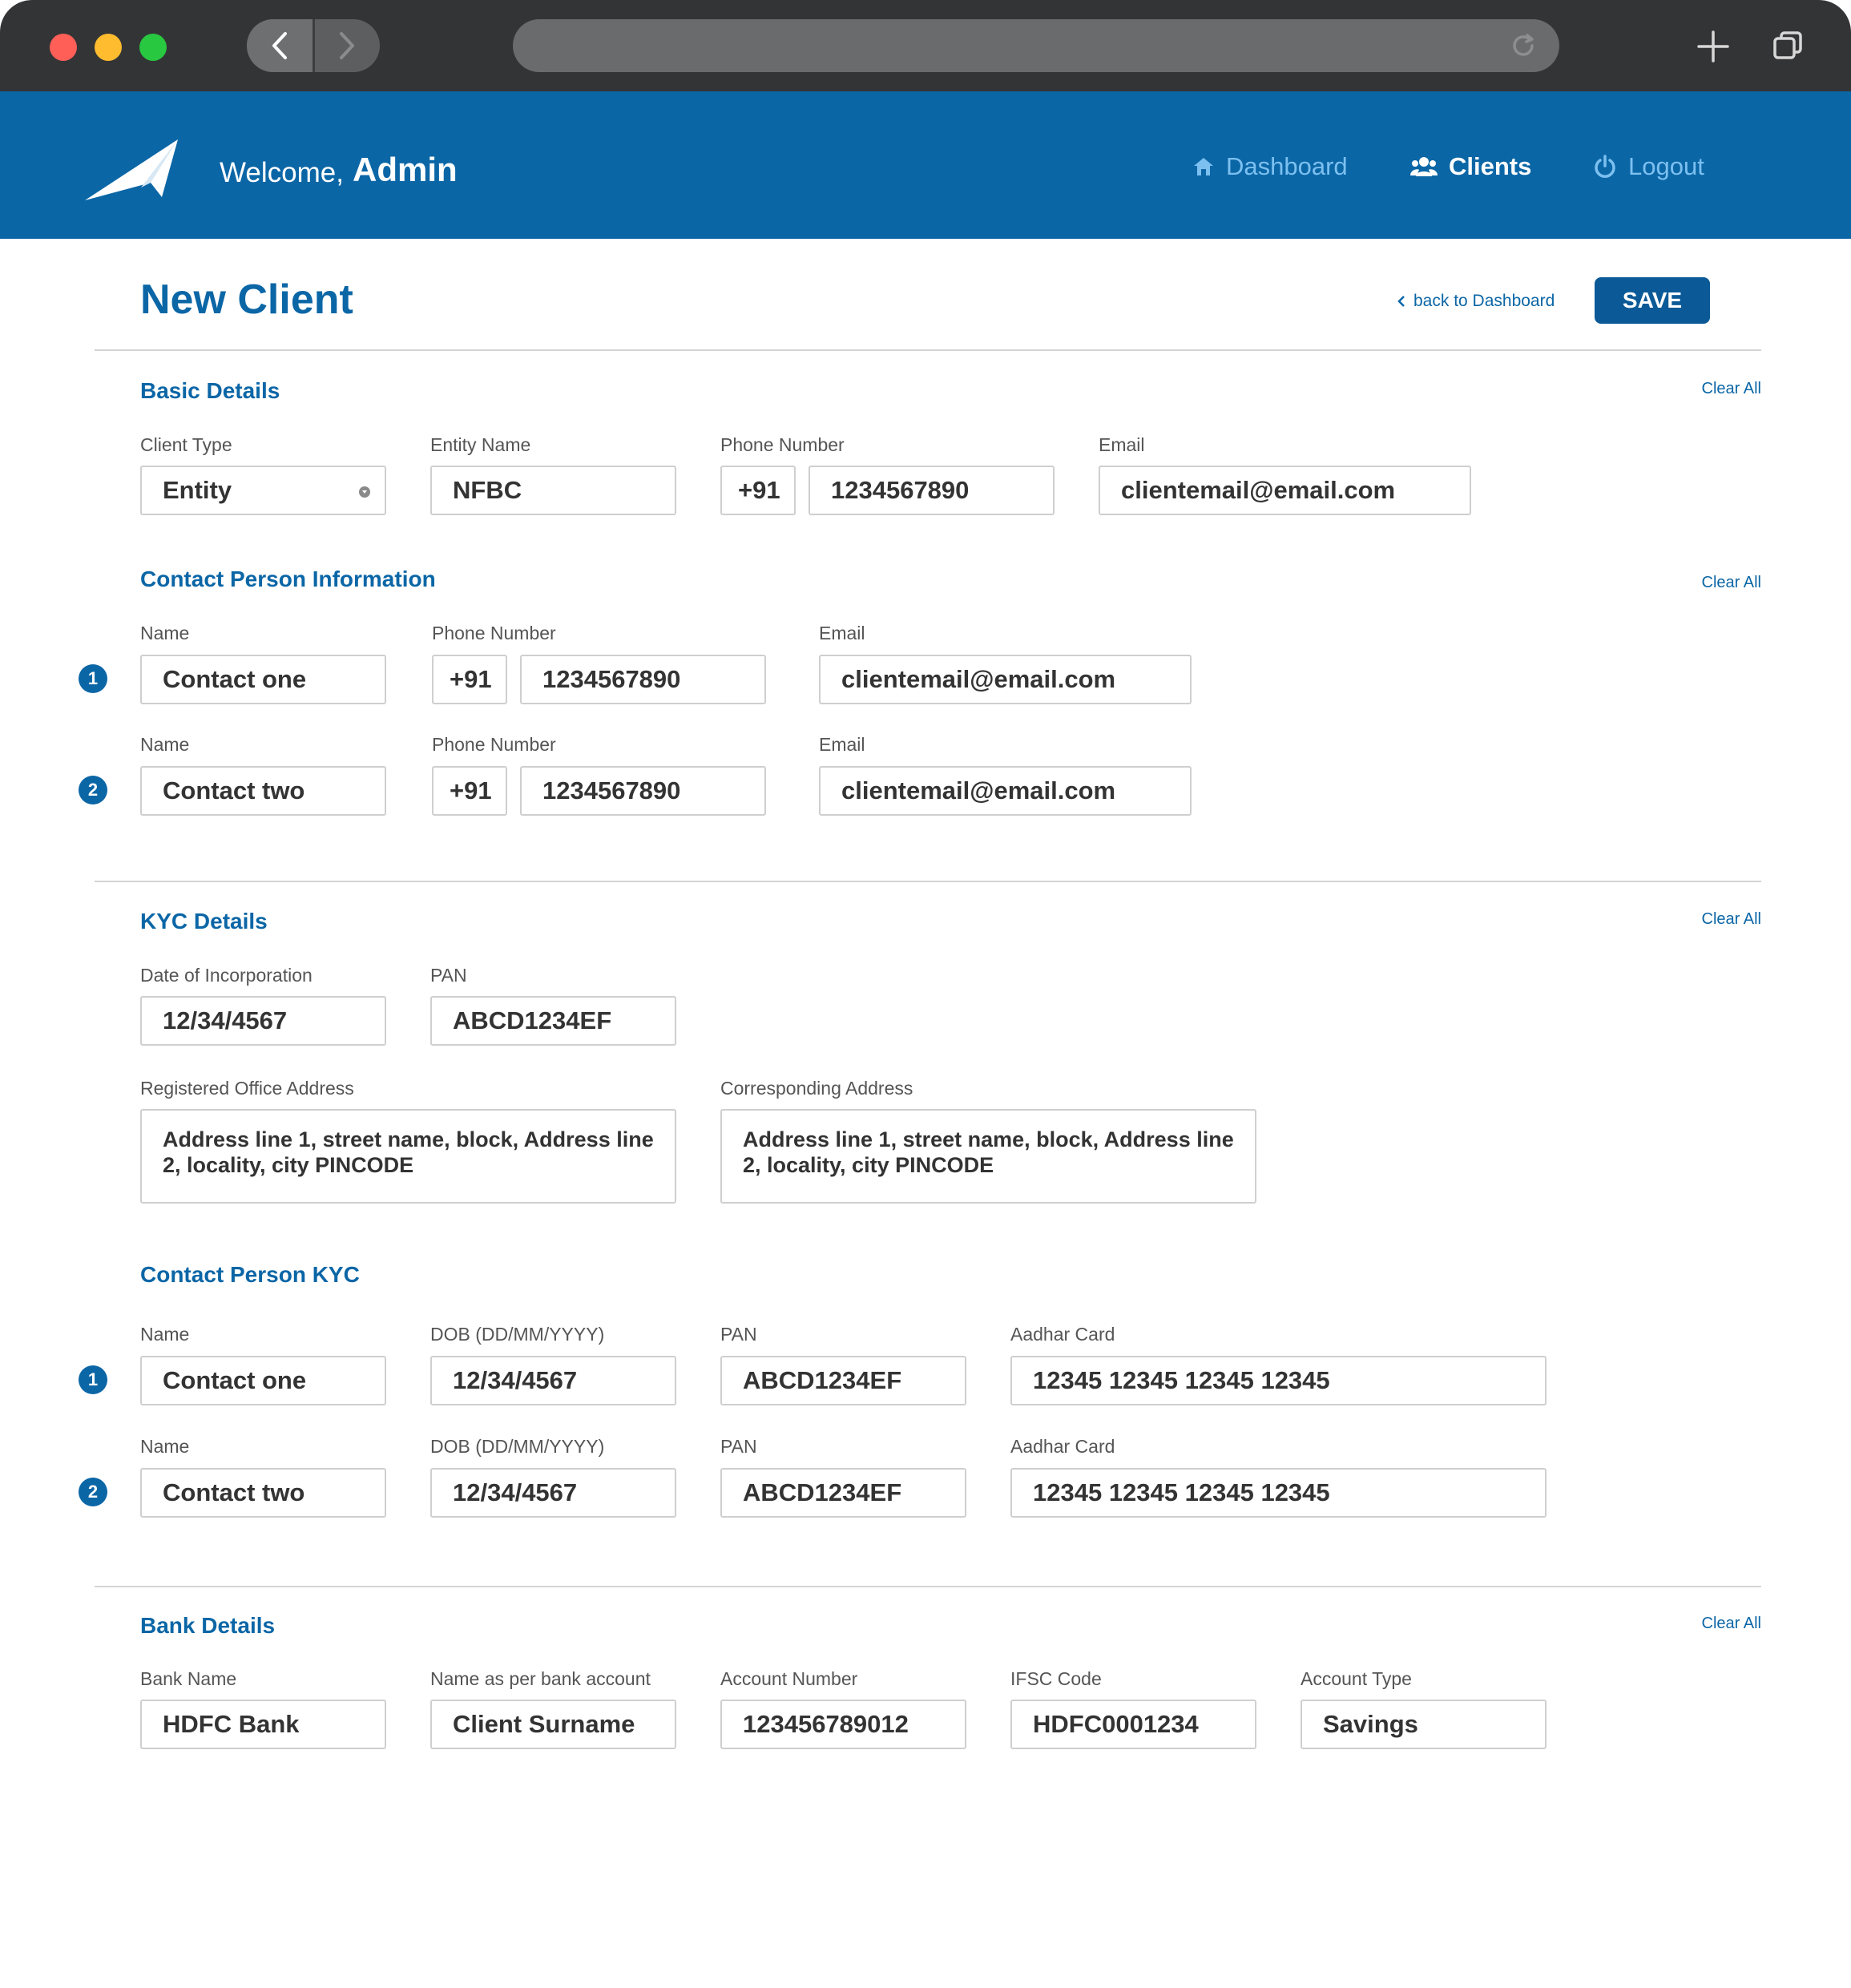 Image resolution: width=1851 pixels, height=1988 pixels. What do you see at coordinates (210, 390) in the screenshot?
I see `section-title-basic: Basic Details` at bounding box center [210, 390].